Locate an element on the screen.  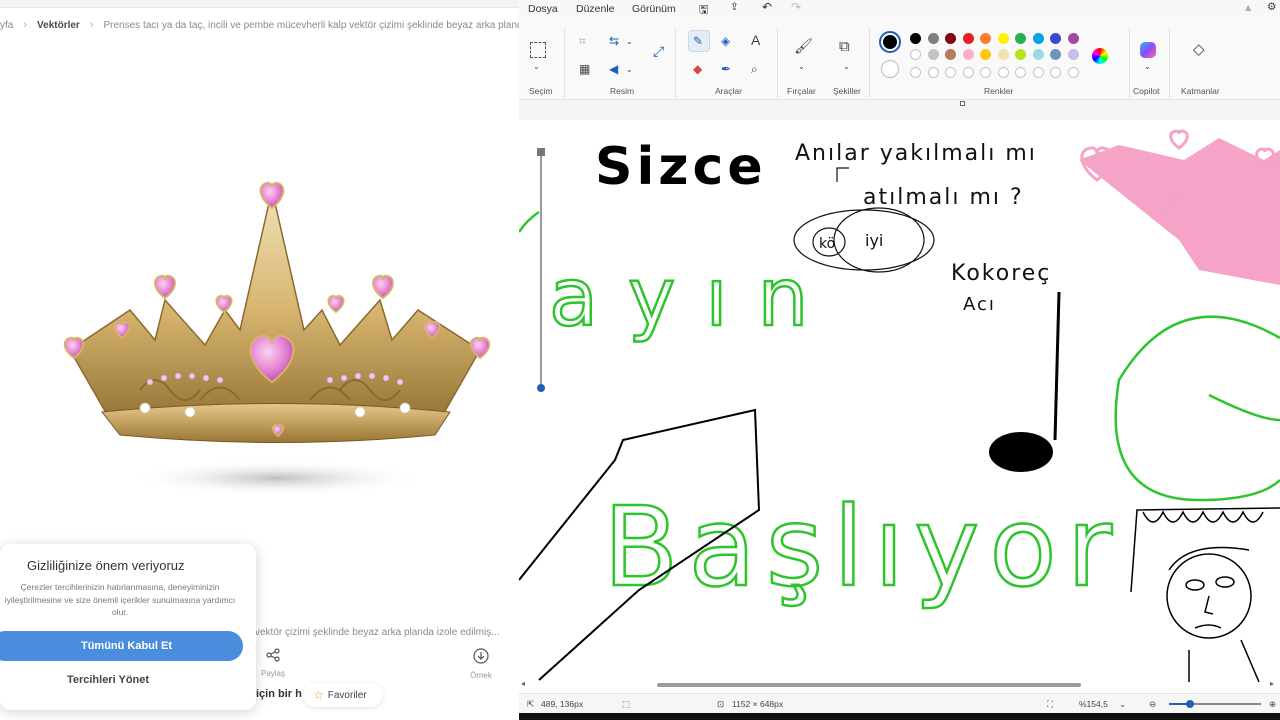
zoom-slider-track is located at coordinates (1215, 704).